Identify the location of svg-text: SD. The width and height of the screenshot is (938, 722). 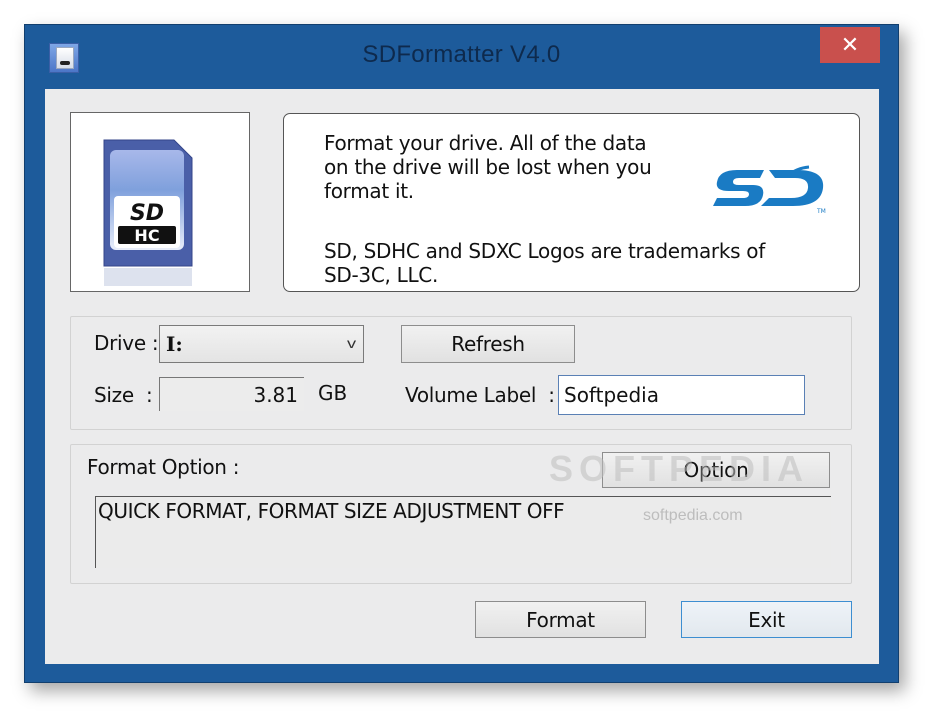
(147, 213).